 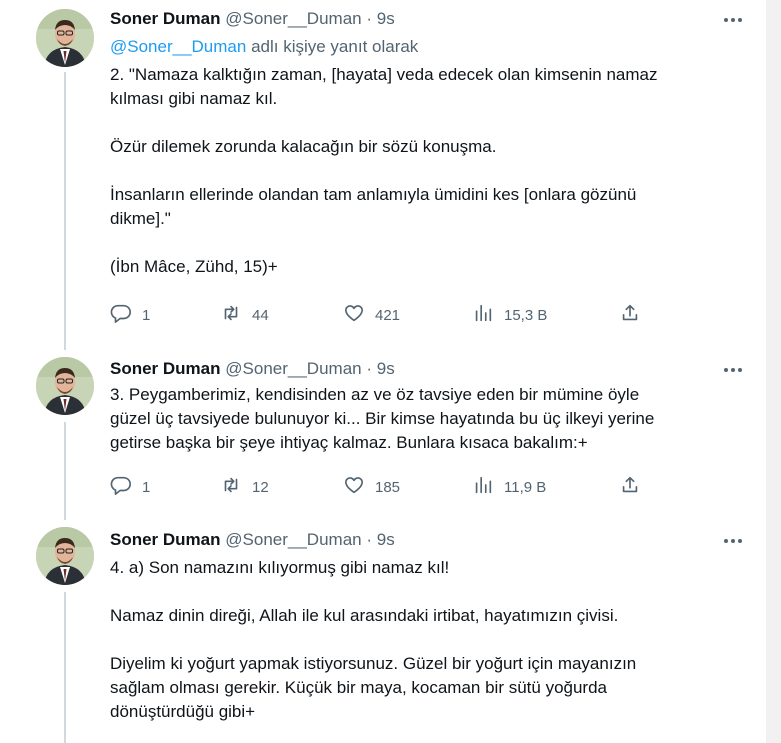 What do you see at coordinates (773, 371) in the screenshot?
I see `scrollbar` at bounding box center [773, 371].